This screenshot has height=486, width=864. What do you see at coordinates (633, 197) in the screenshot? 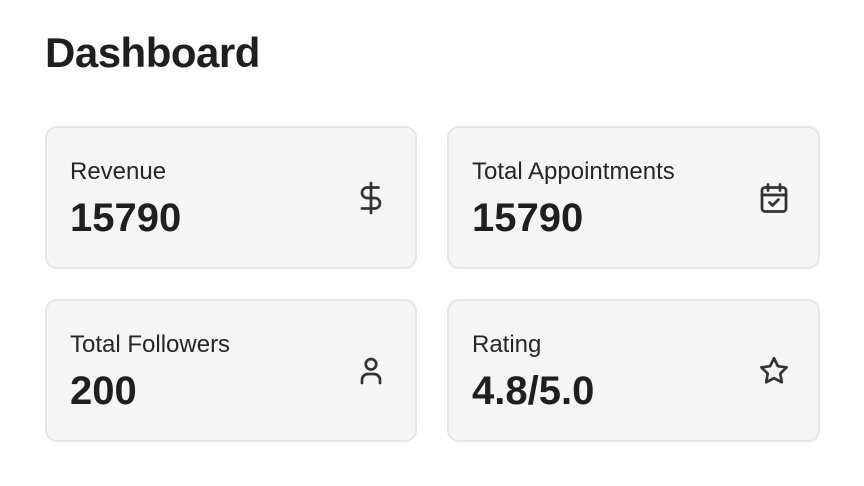
I see `stat-card-appointments: Total Appointments 15790` at bounding box center [633, 197].